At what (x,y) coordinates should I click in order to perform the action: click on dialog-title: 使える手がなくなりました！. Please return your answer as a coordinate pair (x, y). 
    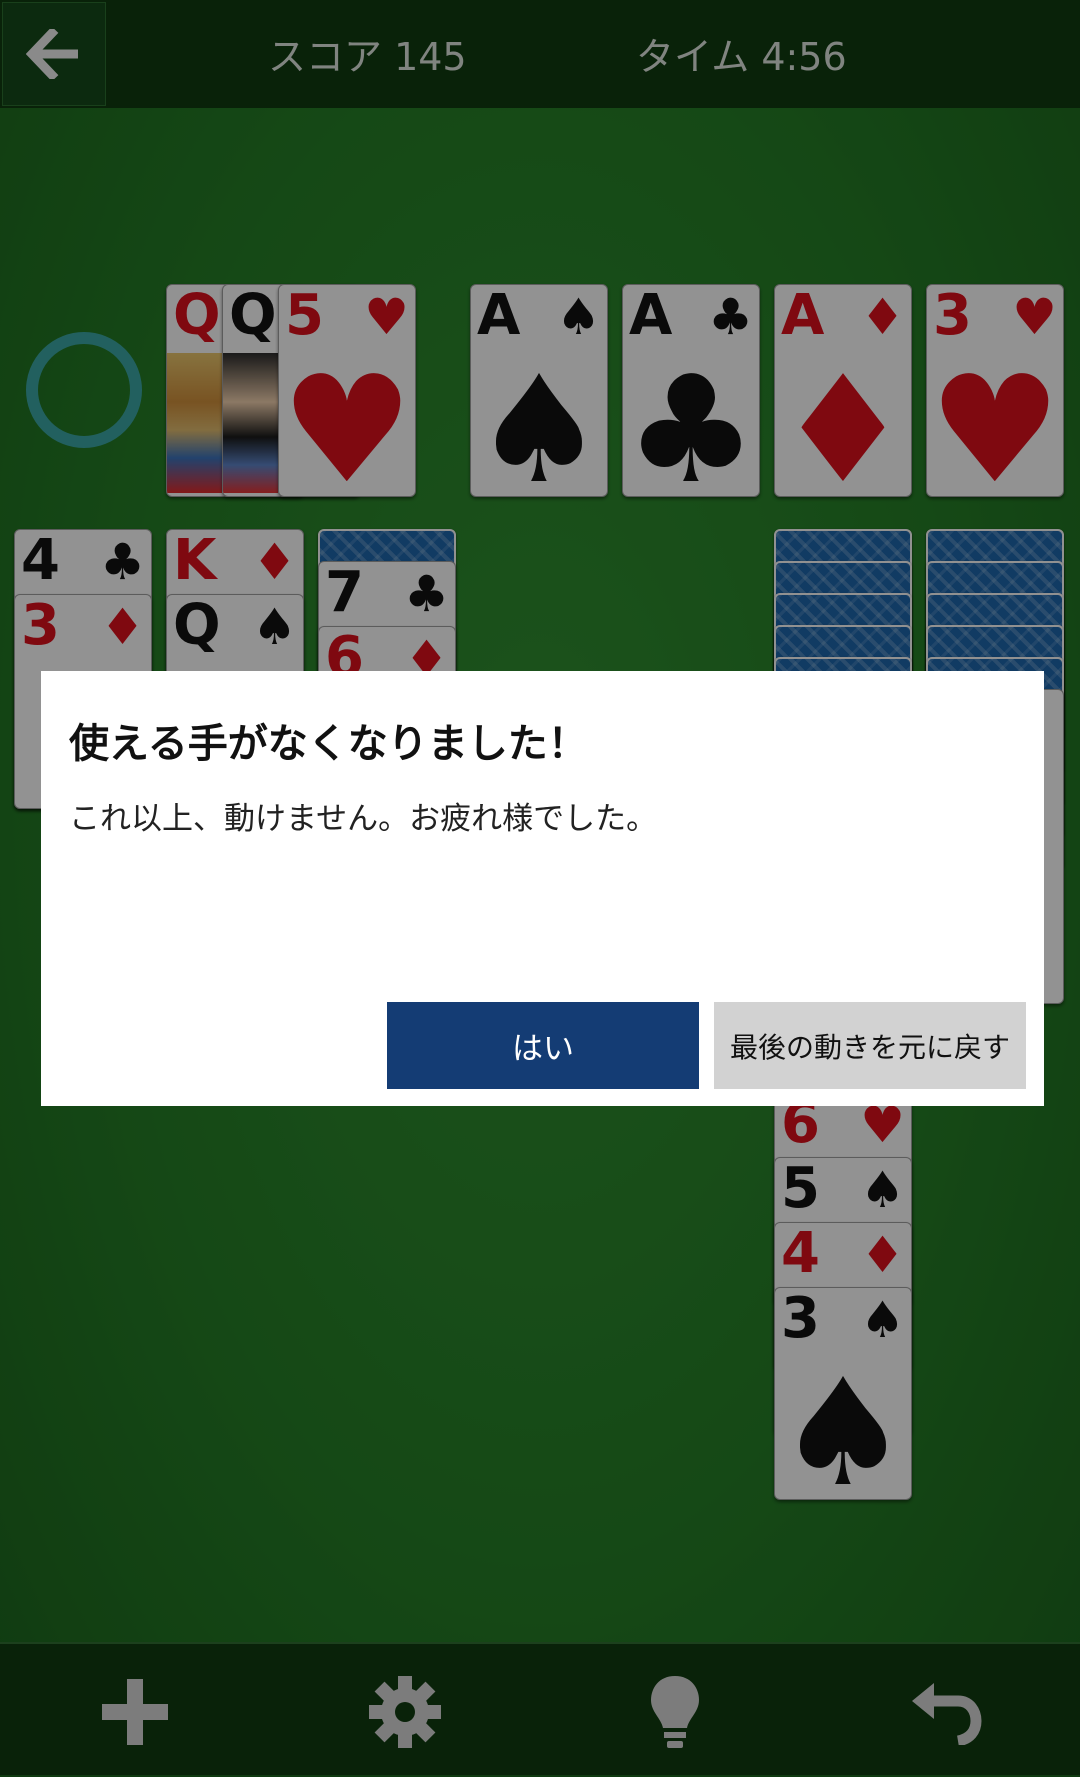
    Looking at the image, I should click on (328, 744).